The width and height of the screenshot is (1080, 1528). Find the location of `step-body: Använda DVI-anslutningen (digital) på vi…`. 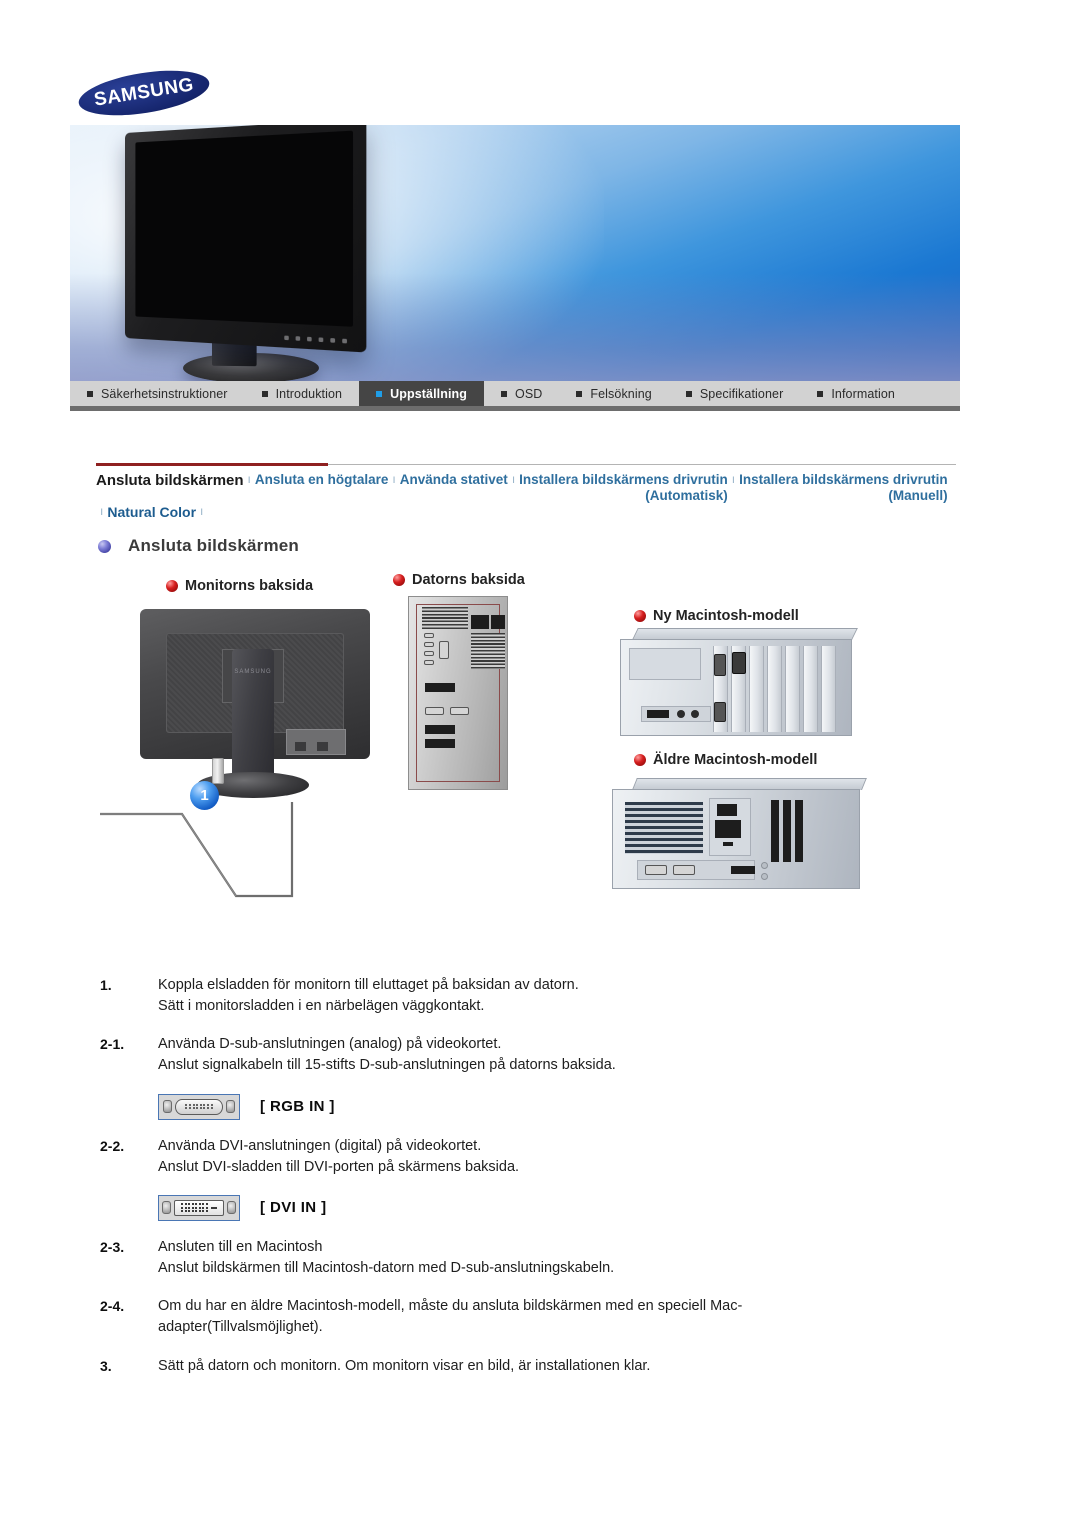

step-body: Använda DVI-anslutningen (digital) på vi… is located at coordinates (579, 1157).